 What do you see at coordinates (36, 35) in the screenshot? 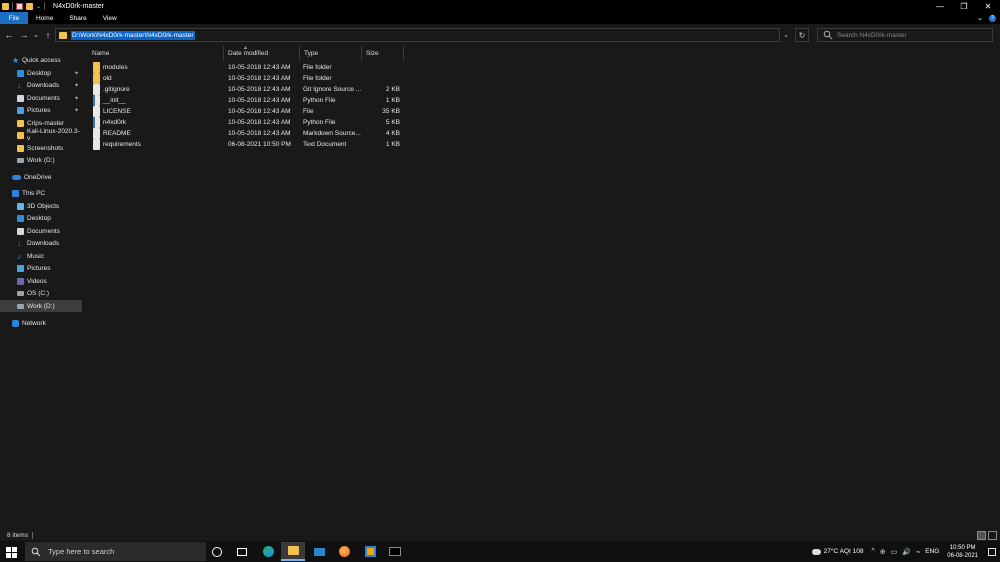
I see `recent-locations-button: ⌄` at bounding box center [36, 35].